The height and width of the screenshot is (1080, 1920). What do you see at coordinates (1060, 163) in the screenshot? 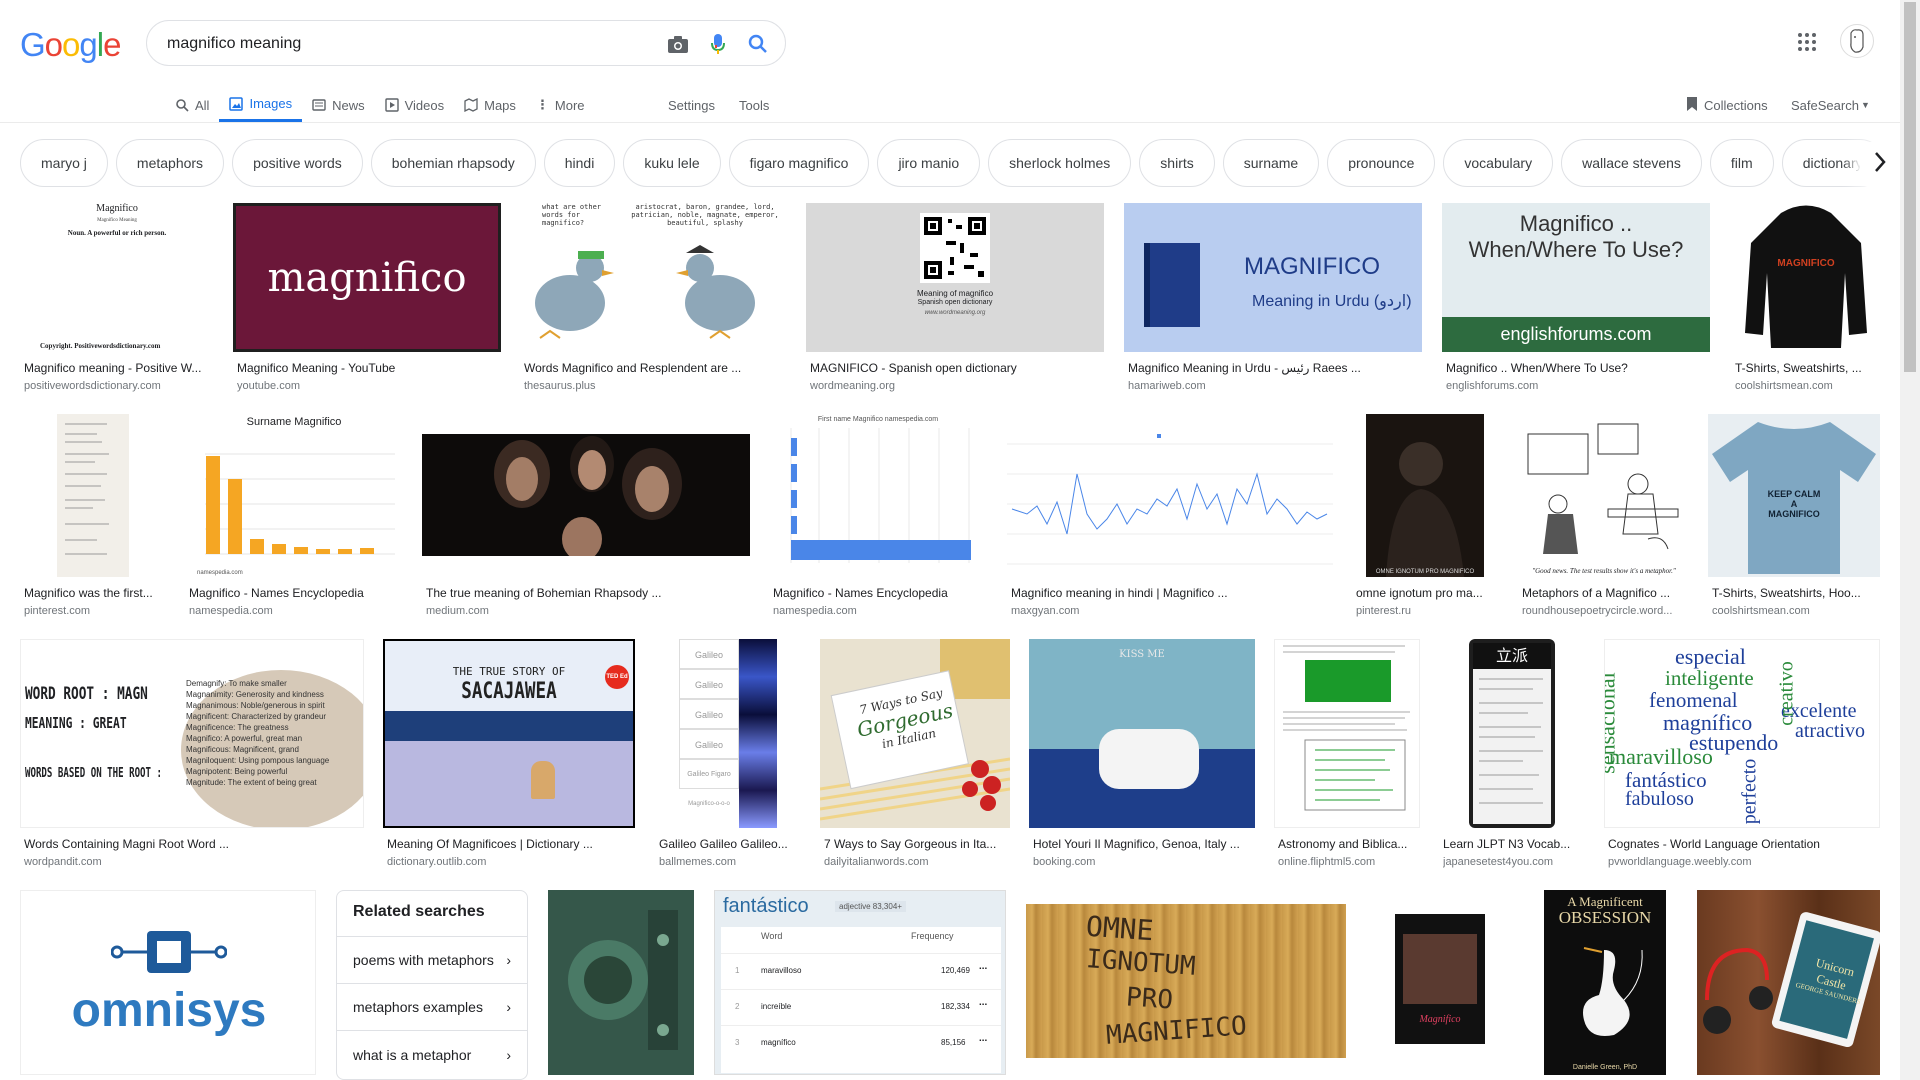
I see `chip: sherlock holmes` at bounding box center [1060, 163].